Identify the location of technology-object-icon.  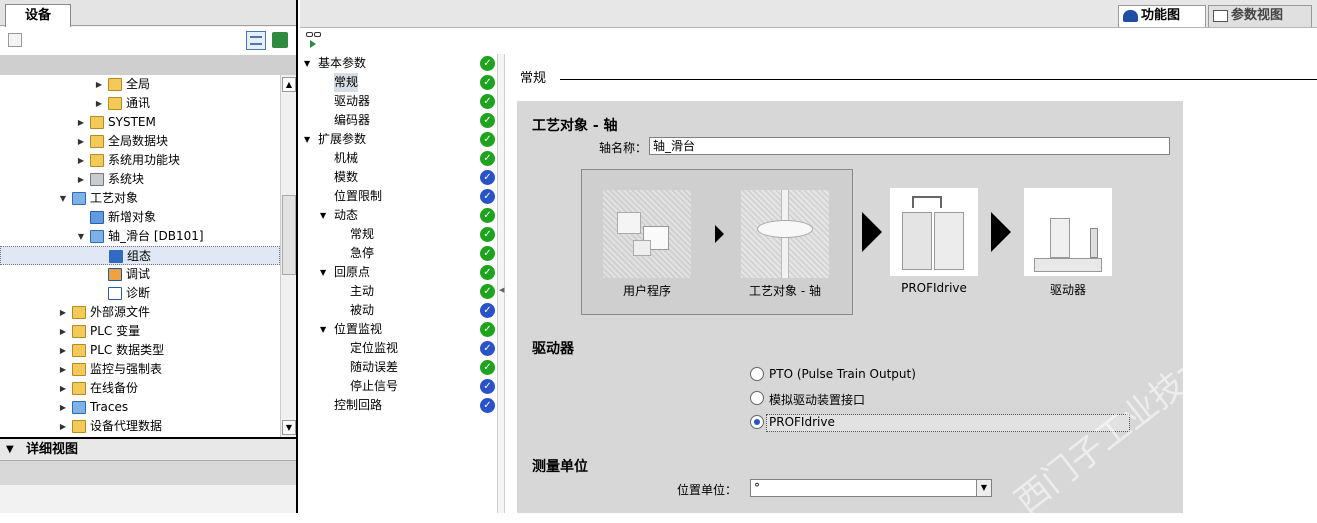
(79, 198).